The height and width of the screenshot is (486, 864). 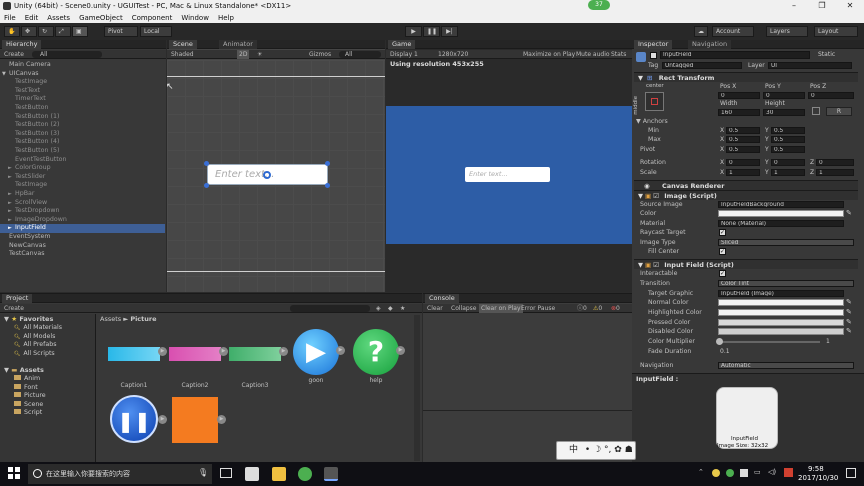 What do you see at coordinates (702, 65) in the screenshot?
I see `tag-dropdown: Untagged` at bounding box center [702, 65].